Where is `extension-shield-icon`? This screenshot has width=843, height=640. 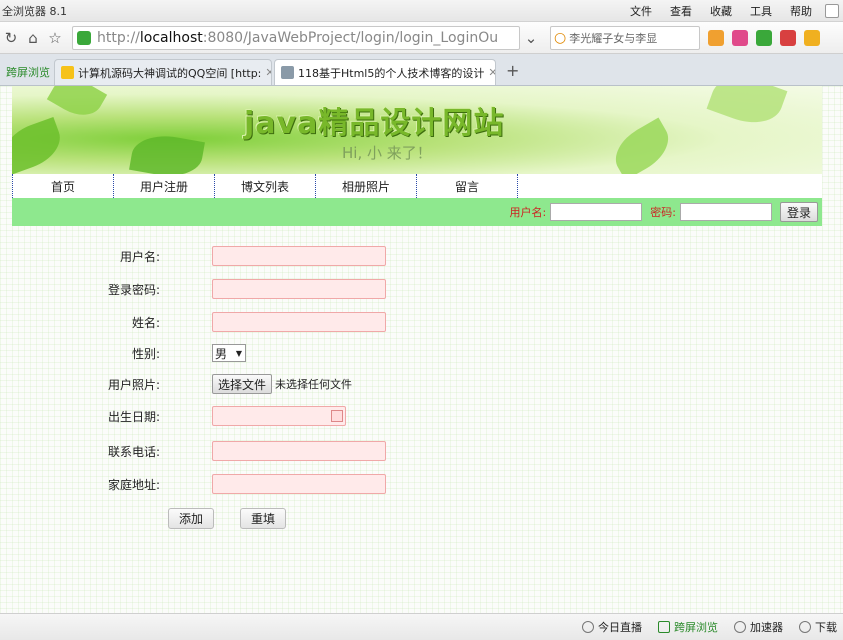 extension-shield-icon is located at coordinates (764, 37).